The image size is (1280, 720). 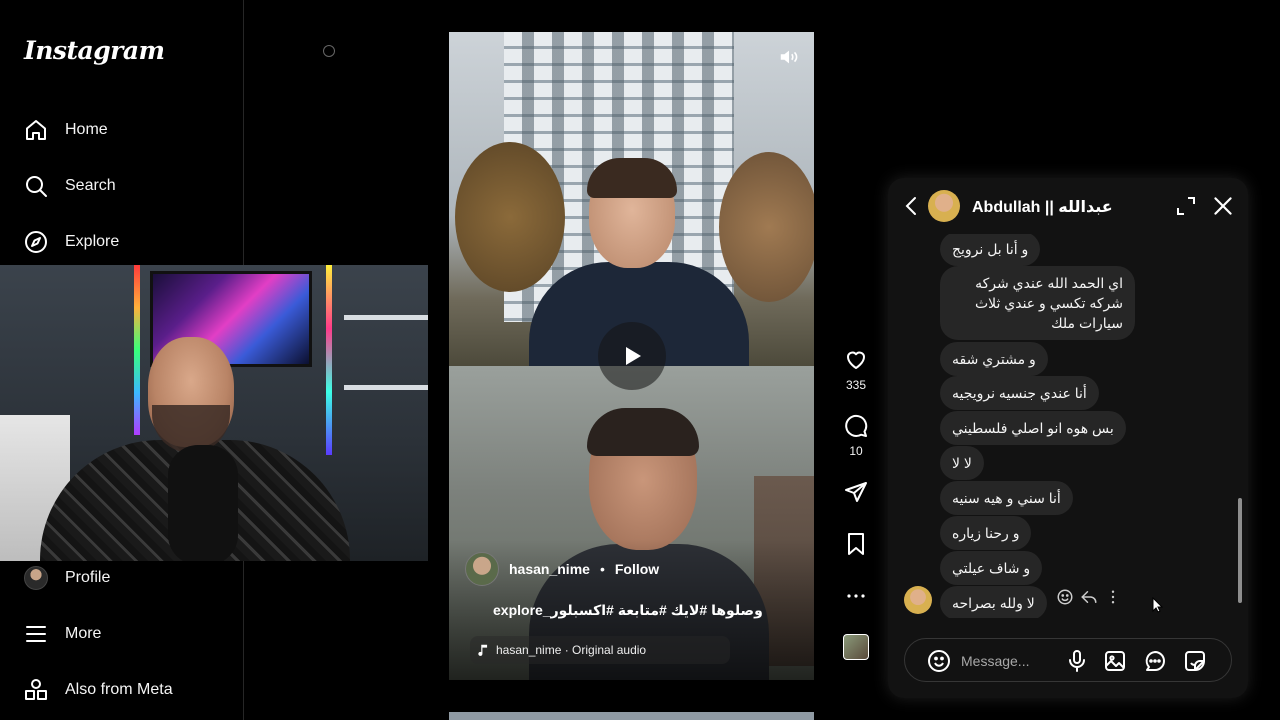 What do you see at coordinates (1195, 661) in the screenshot?
I see `sticker-icon` at bounding box center [1195, 661].